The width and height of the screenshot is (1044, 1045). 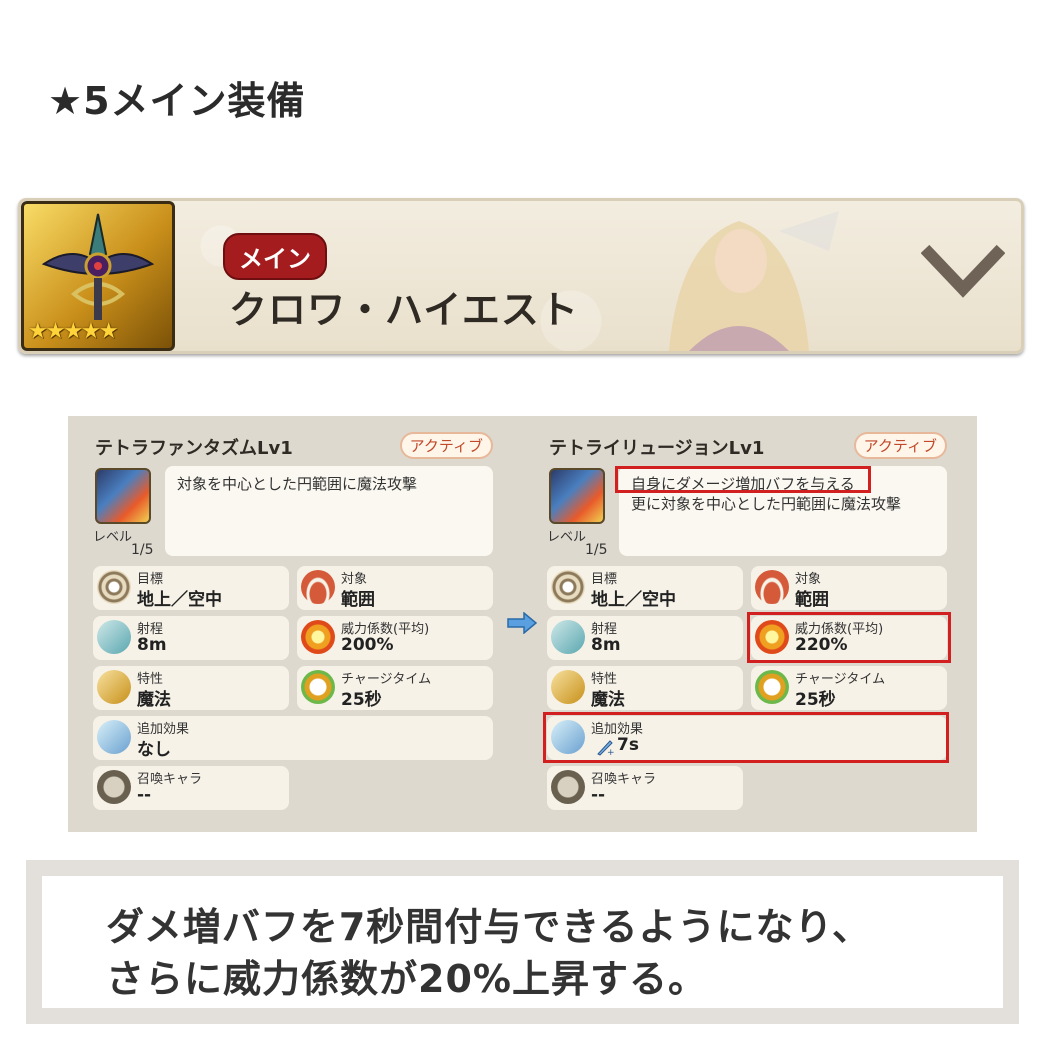 I want to click on rarity-stars: ★★★★★, so click(x=73, y=331).